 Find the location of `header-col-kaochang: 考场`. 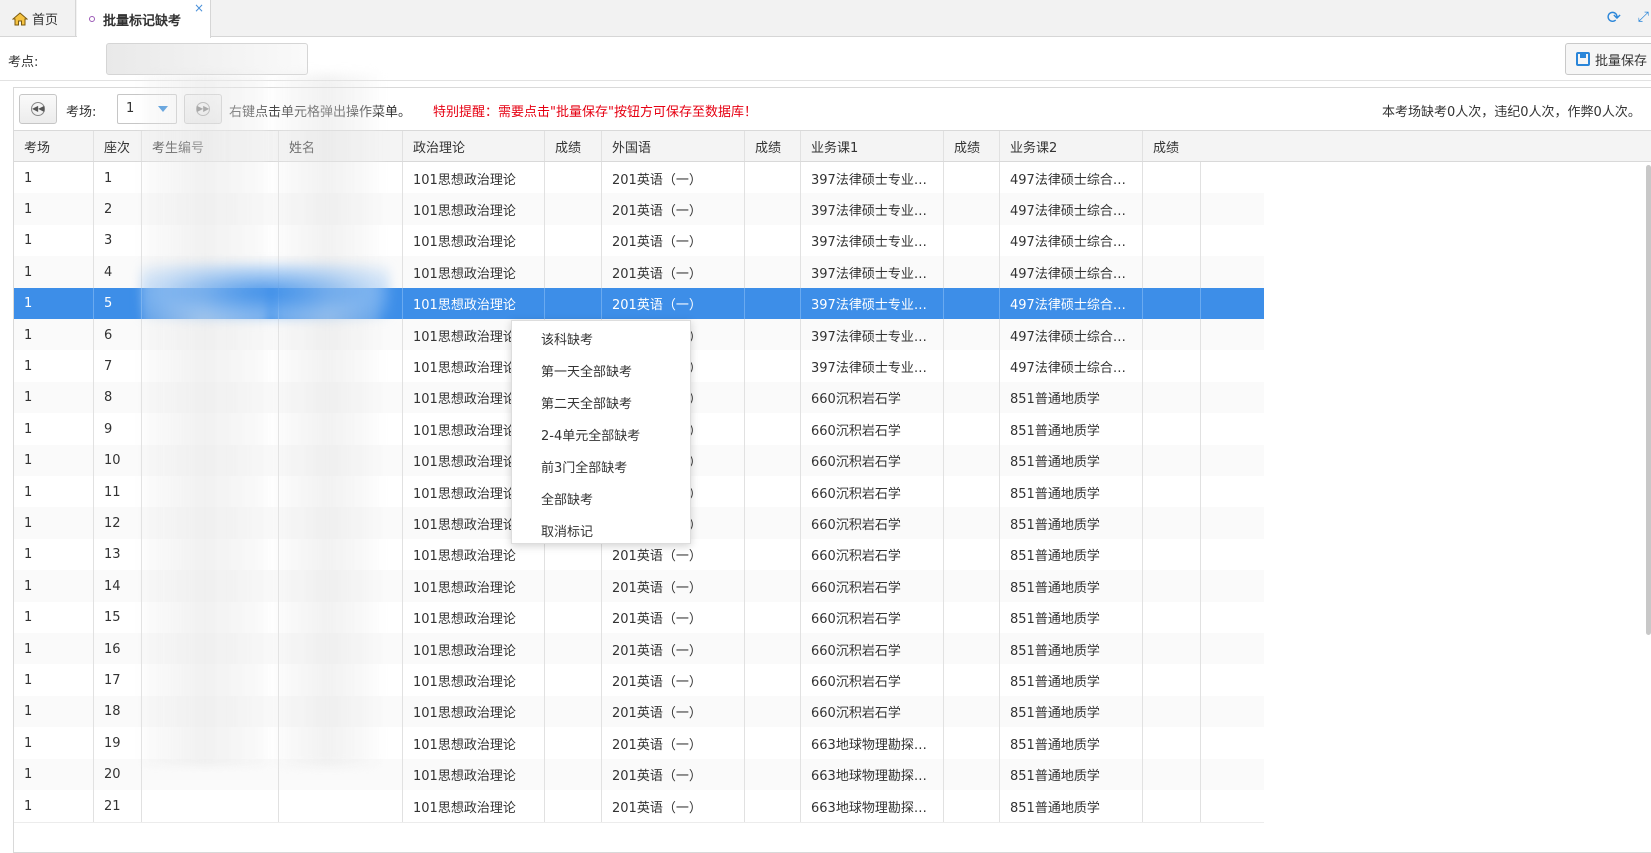

header-col-kaochang: 考场 is located at coordinates (54, 146).